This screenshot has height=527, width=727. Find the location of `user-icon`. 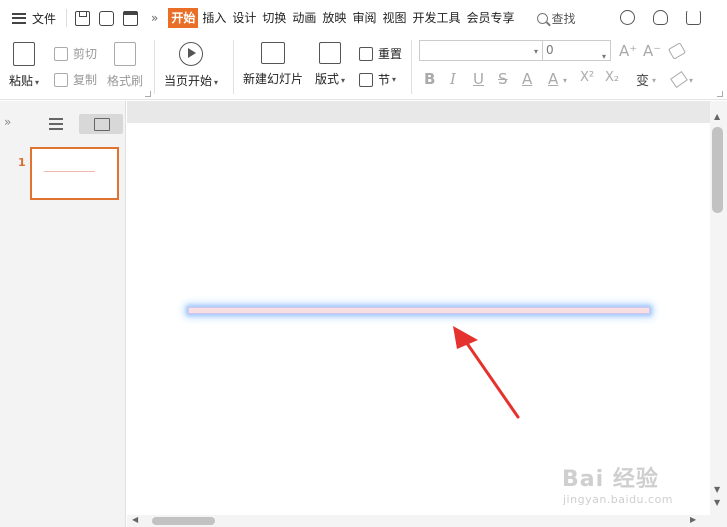

user-icon is located at coordinates (660, 17).